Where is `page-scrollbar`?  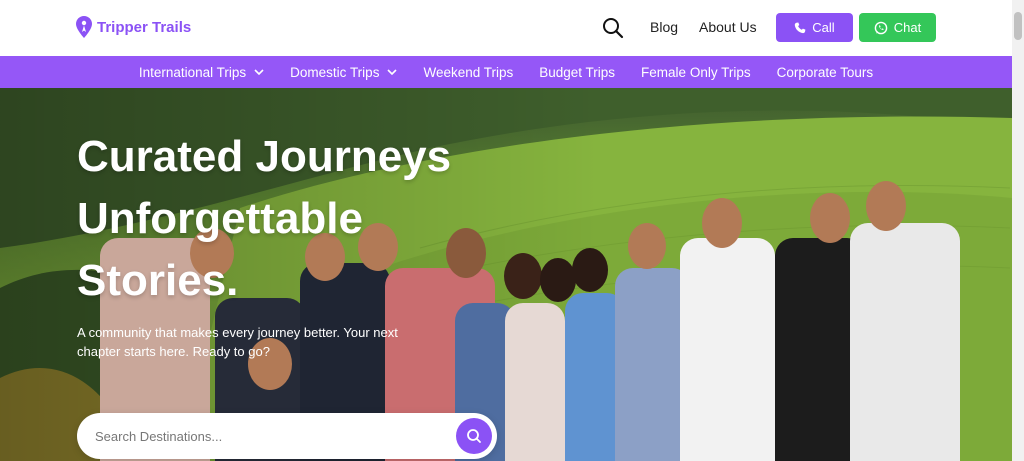
page-scrollbar is located at coordinates (1018, 230).